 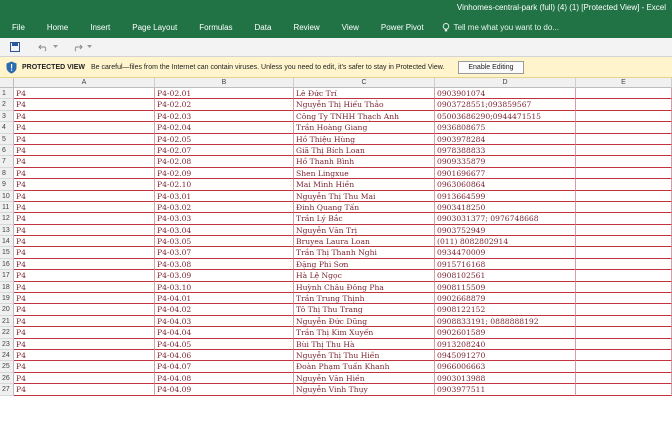 What do you see at coordinates (491, 67) in the screenshot?
I see `enable-editing-button: Enable Editing` at bounding box center [491, 67].